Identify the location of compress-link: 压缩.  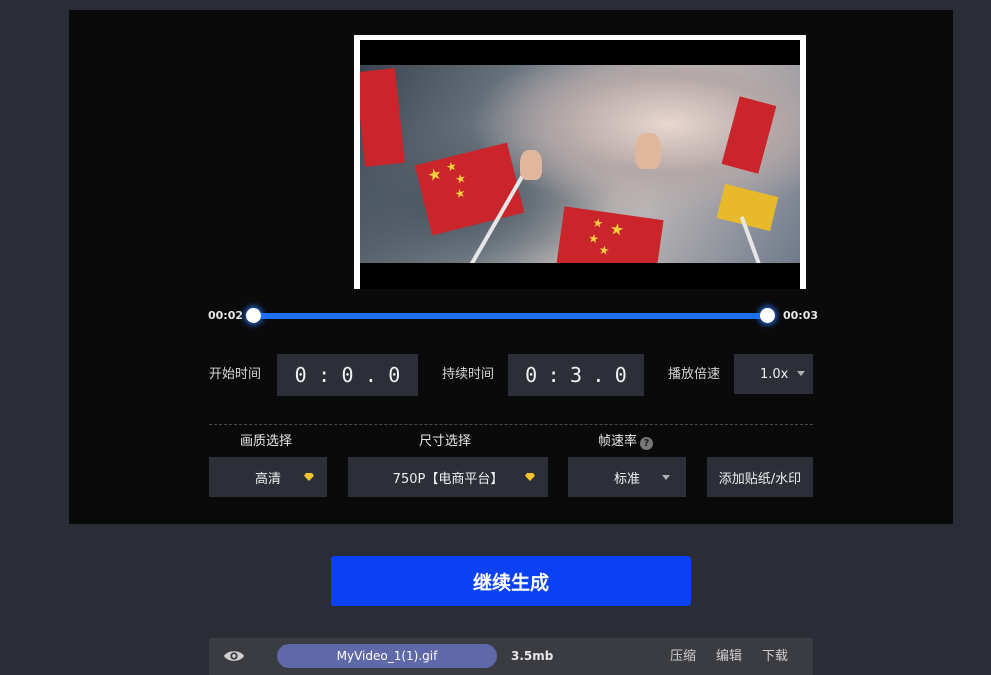
(683, 656).